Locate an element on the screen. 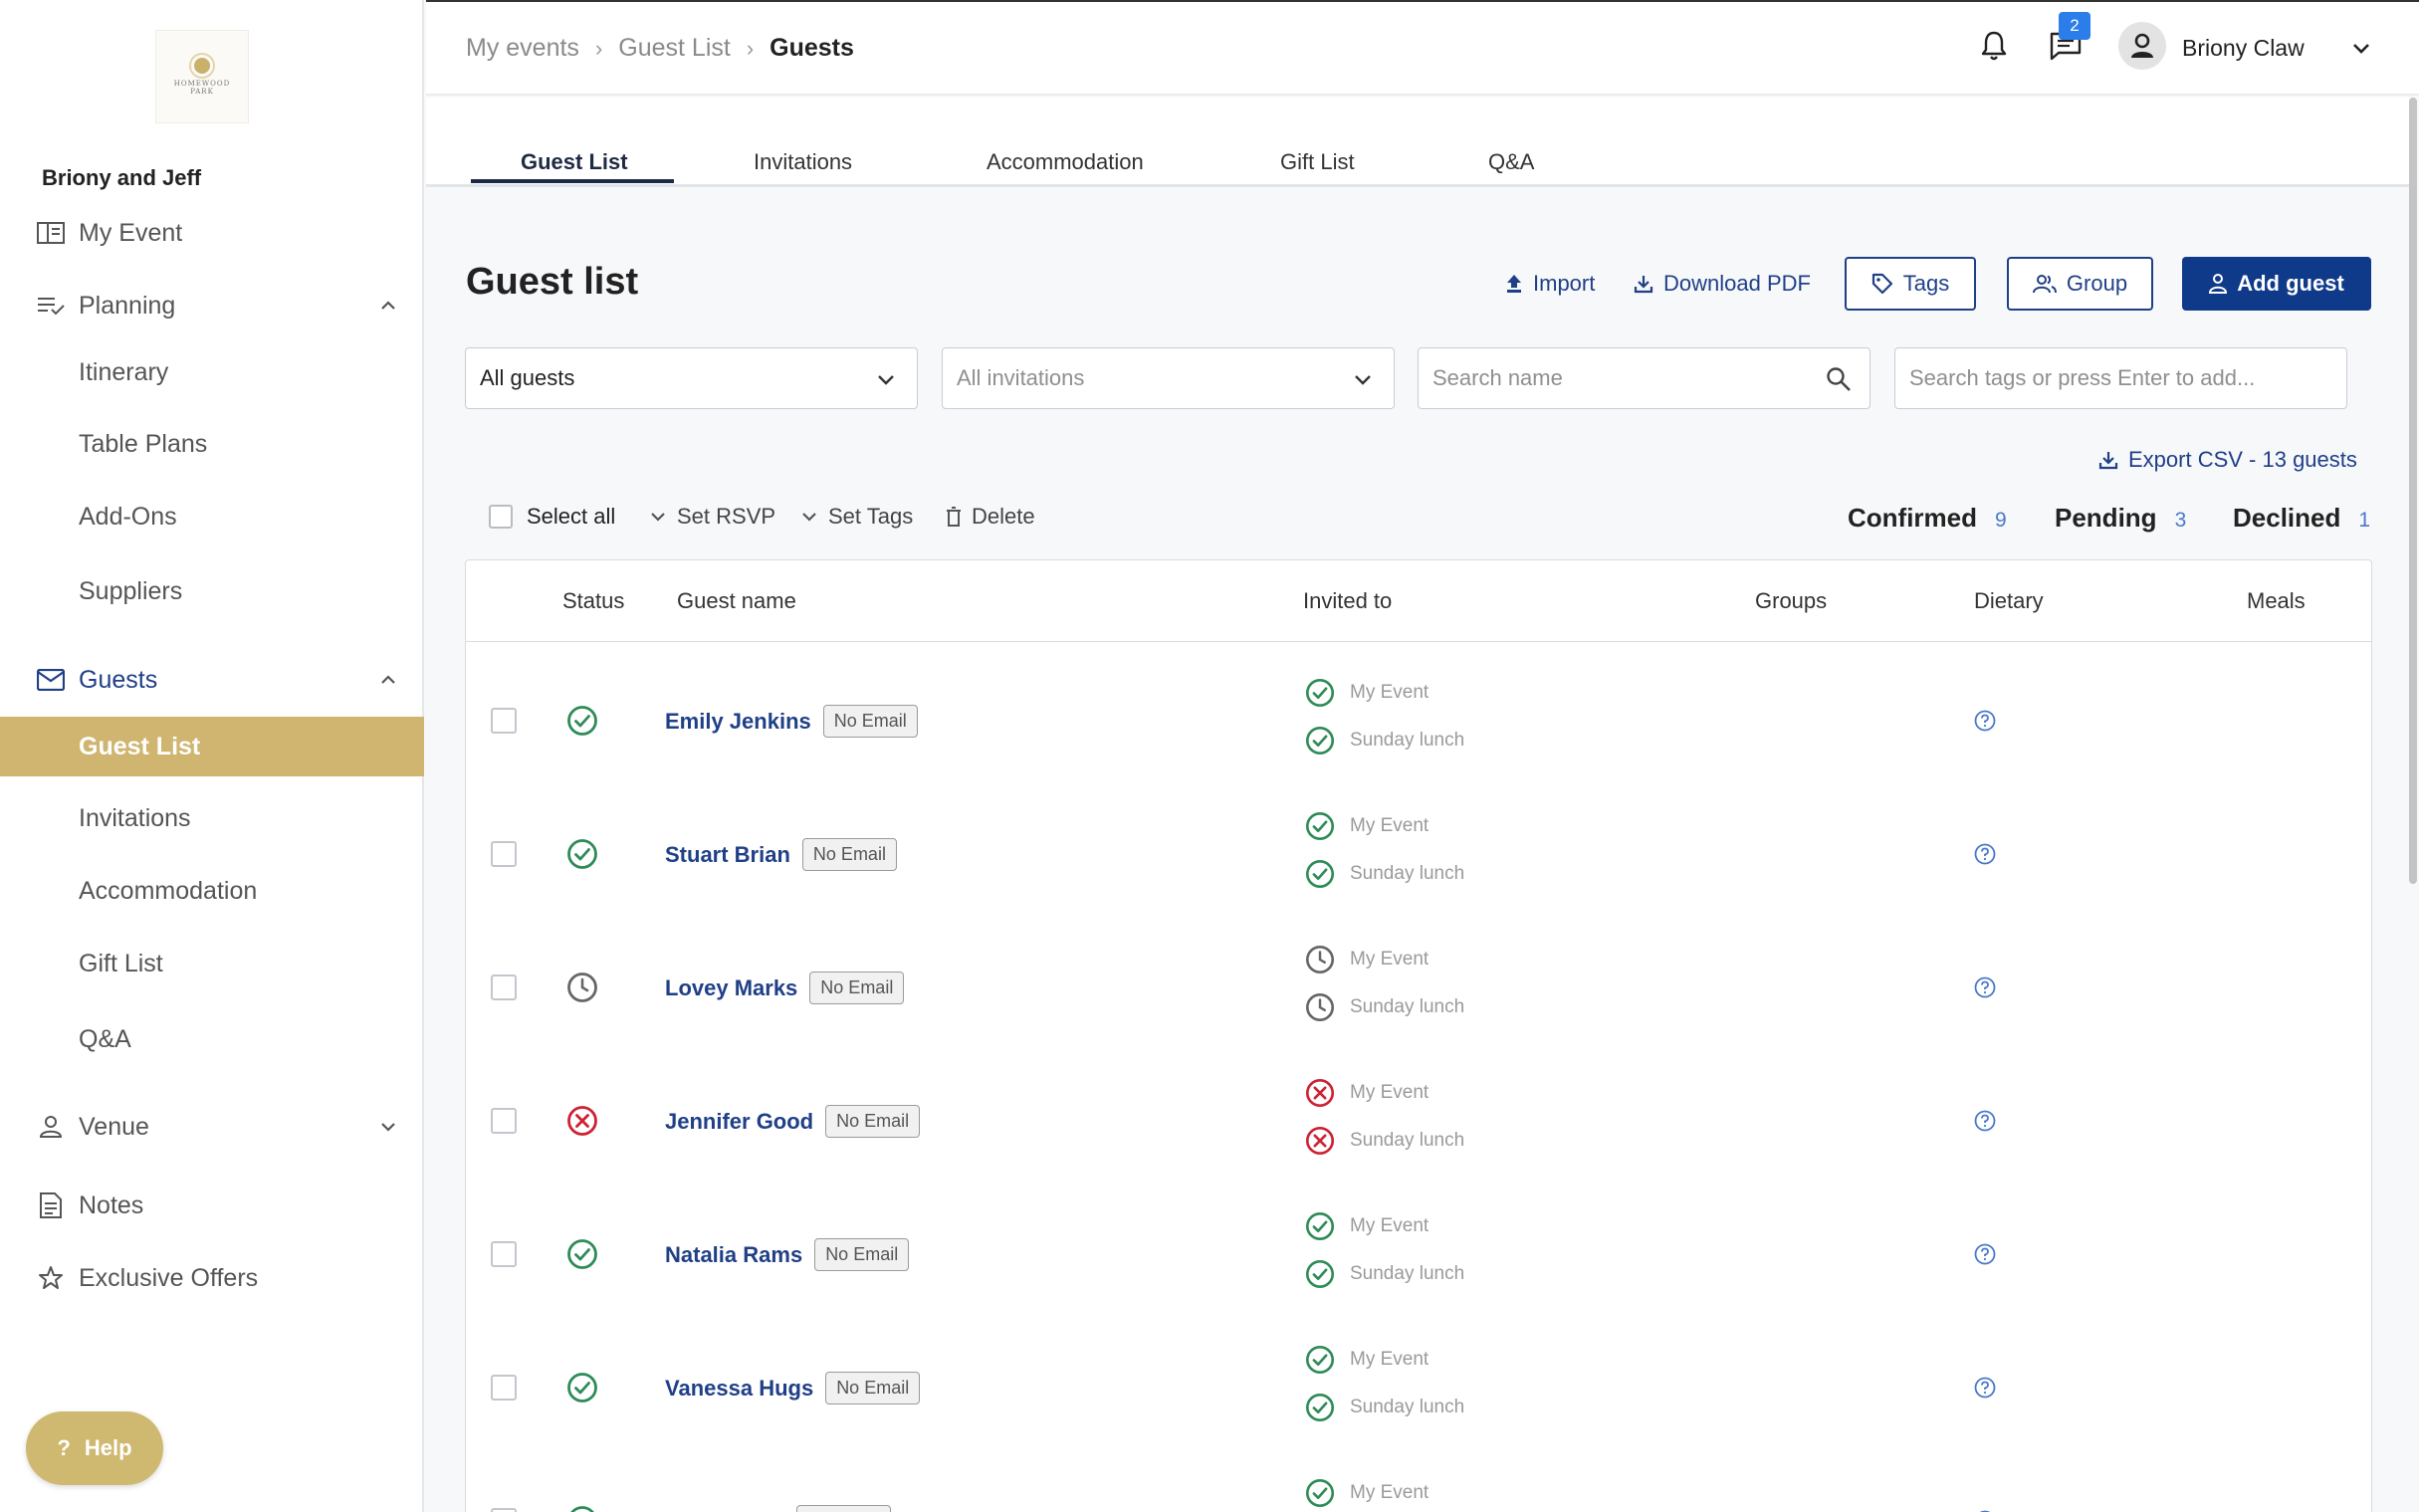 The height and width of the screenshot is (1512, 2419). group-button: Group is located at coordinates (2080, 284).